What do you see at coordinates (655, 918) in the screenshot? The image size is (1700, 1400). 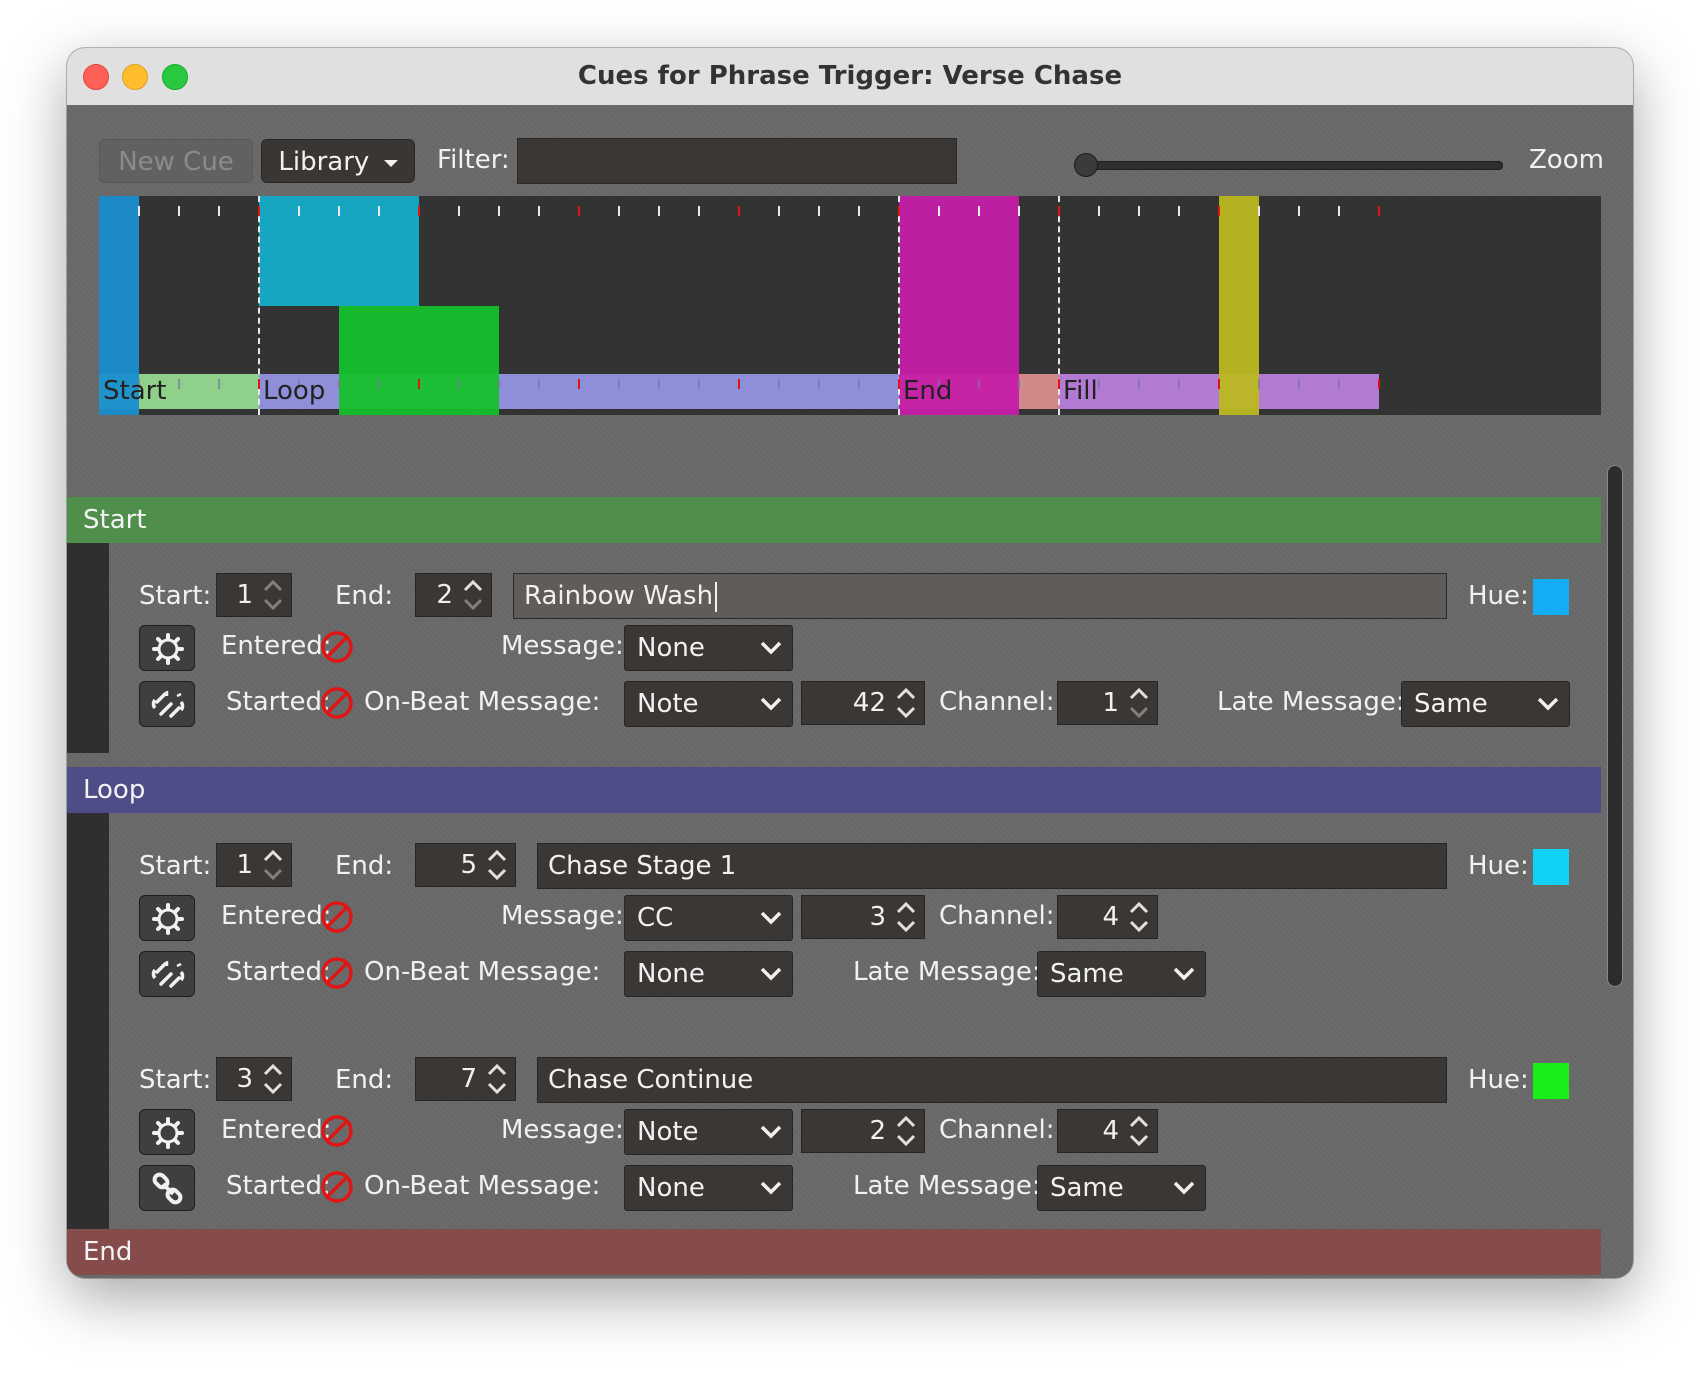 I see `entered-message-value: CC` at bounding box center [655, 918].